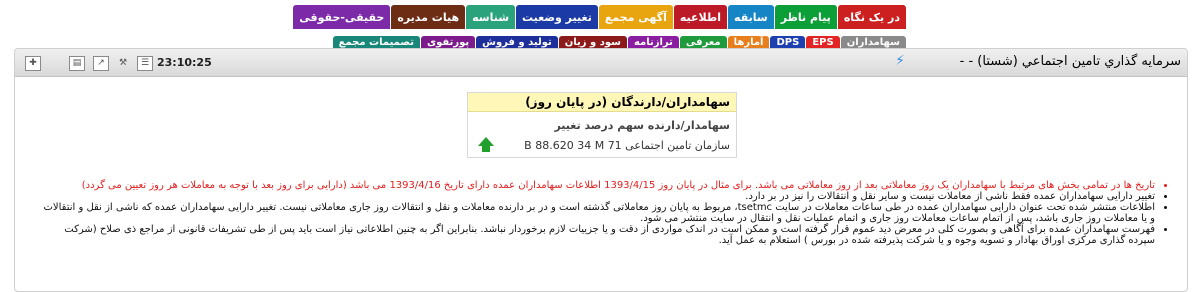 This screenshot has height=292, width=1200. I want to click on tab-top-2: سابقه, so click(751, 17).